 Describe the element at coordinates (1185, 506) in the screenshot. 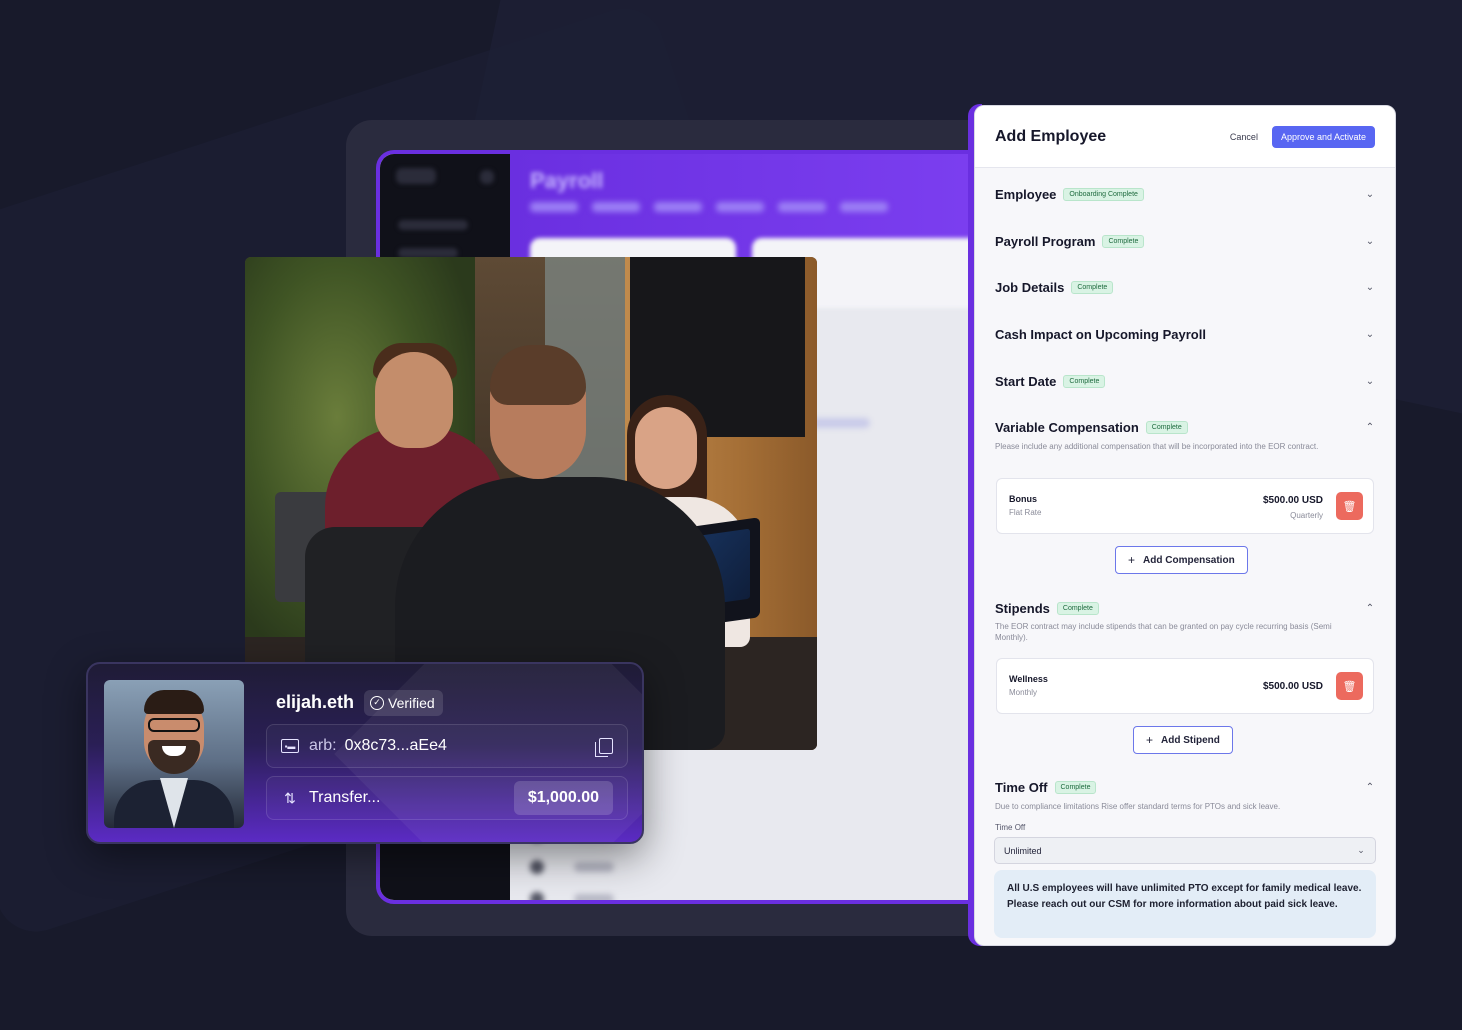

I see `compensation-item-card: Bonus Flat Rate $500.00 USD Quarterly 🗑` at that location.